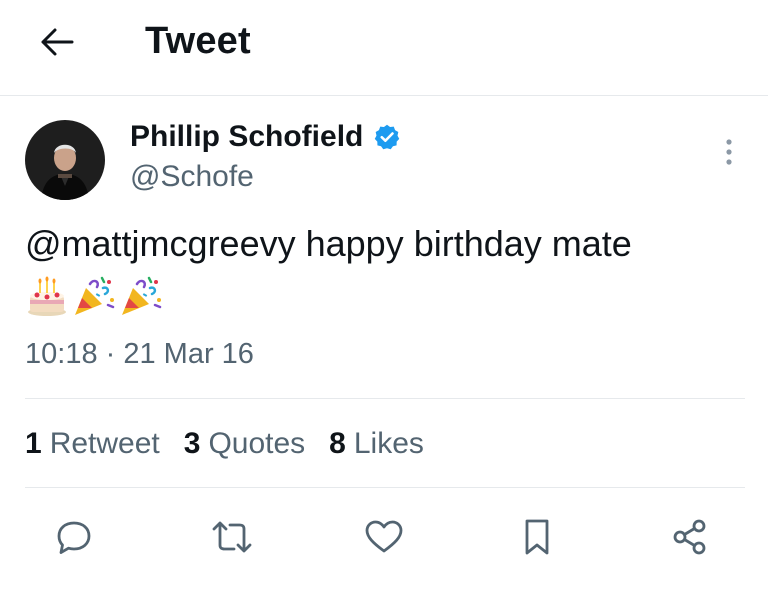  I want to click on retweets-label: Retweet, so click(104, 443).